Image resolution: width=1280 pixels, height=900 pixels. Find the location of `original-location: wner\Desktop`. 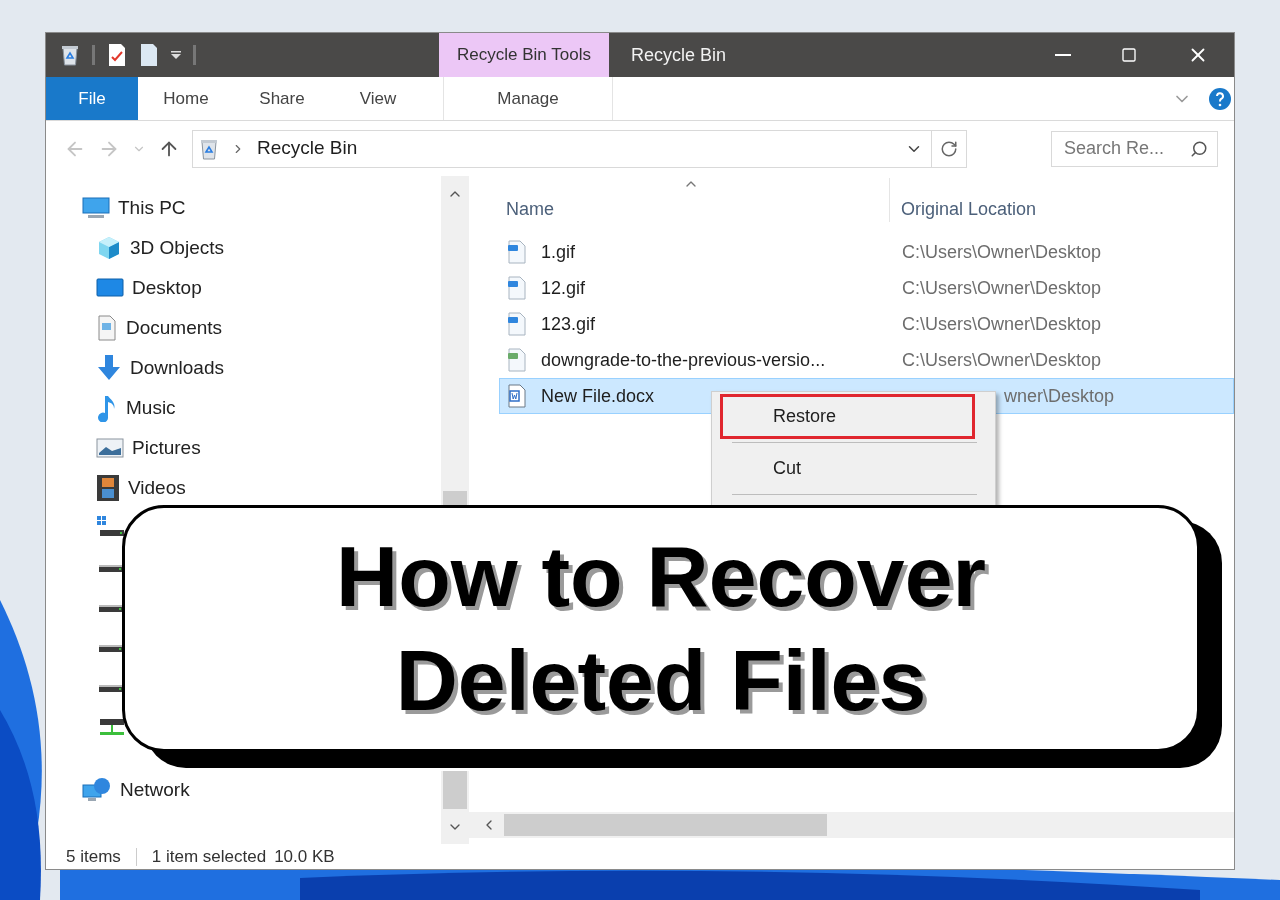

original-location: wner\Desktop is located at coordinates (1059, 396).